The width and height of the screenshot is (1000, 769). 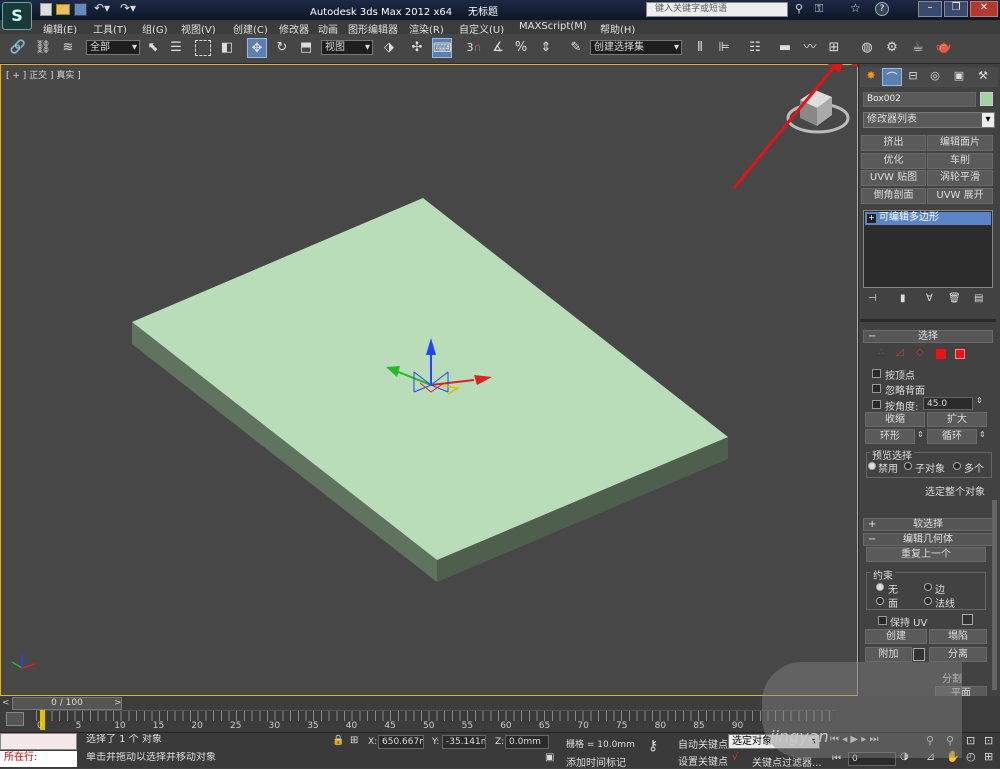 I want to click on optimize-button: 优化, so click(x=893, y=161).